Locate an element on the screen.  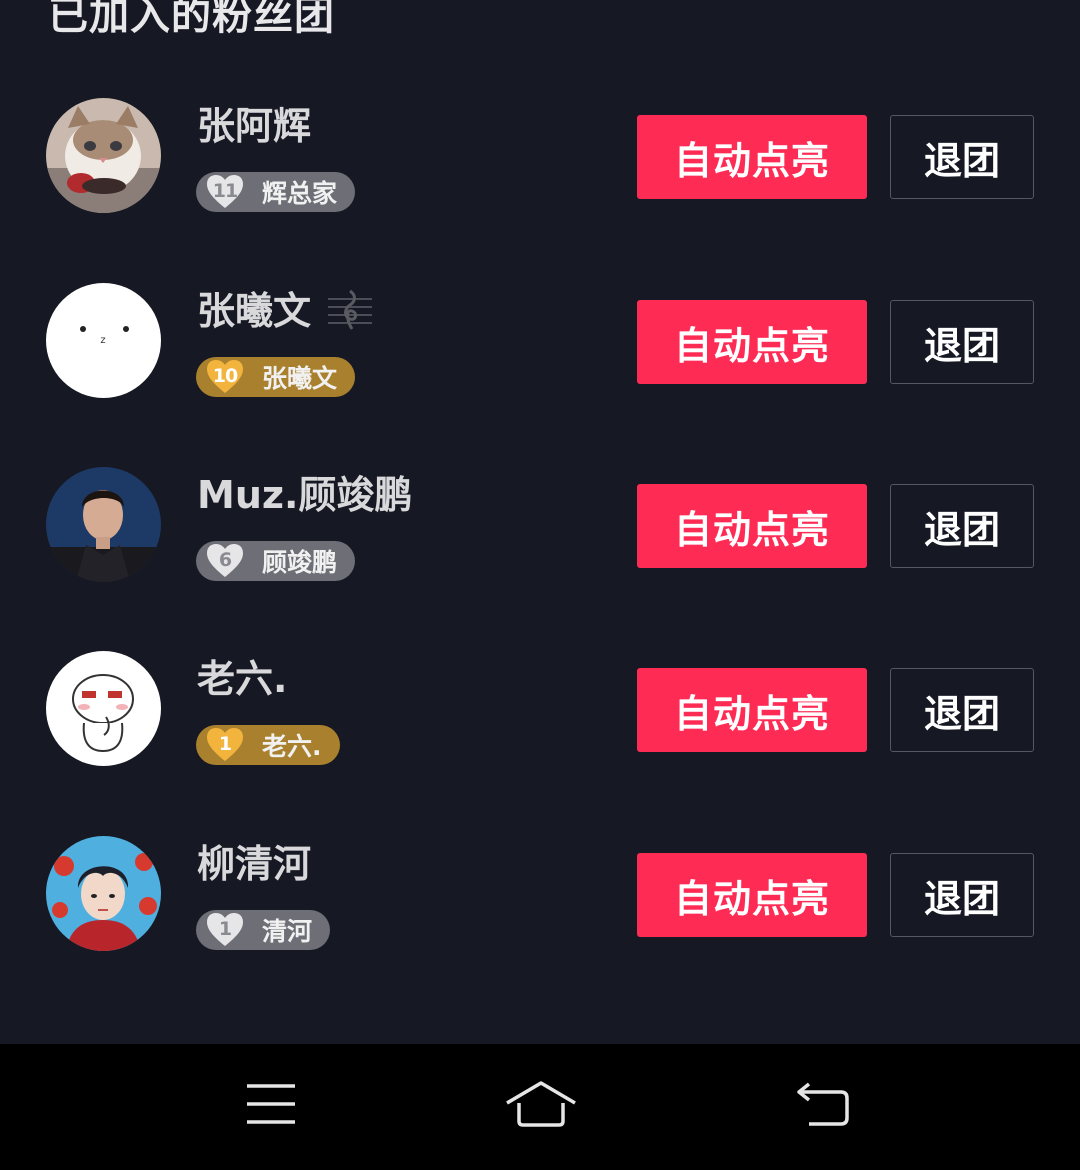
heart-icon: 10 is located at coordinates (225, 377).